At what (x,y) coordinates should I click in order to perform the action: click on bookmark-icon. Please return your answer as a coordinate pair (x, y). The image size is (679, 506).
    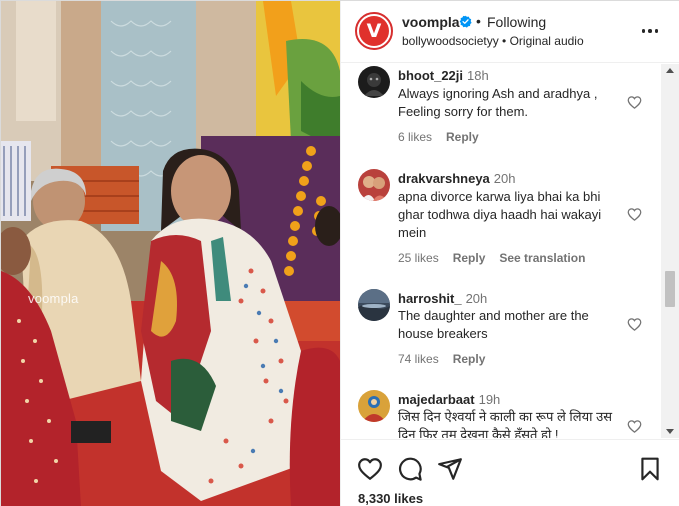
    Looking at the image, I should click on (650, 469).